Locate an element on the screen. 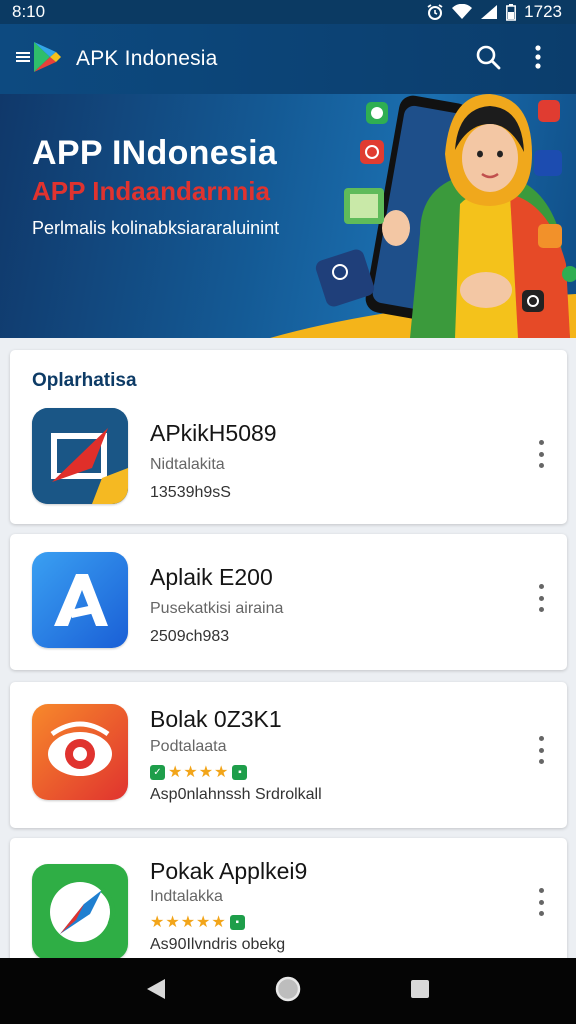  search-button is located at coordinates (488, 59).